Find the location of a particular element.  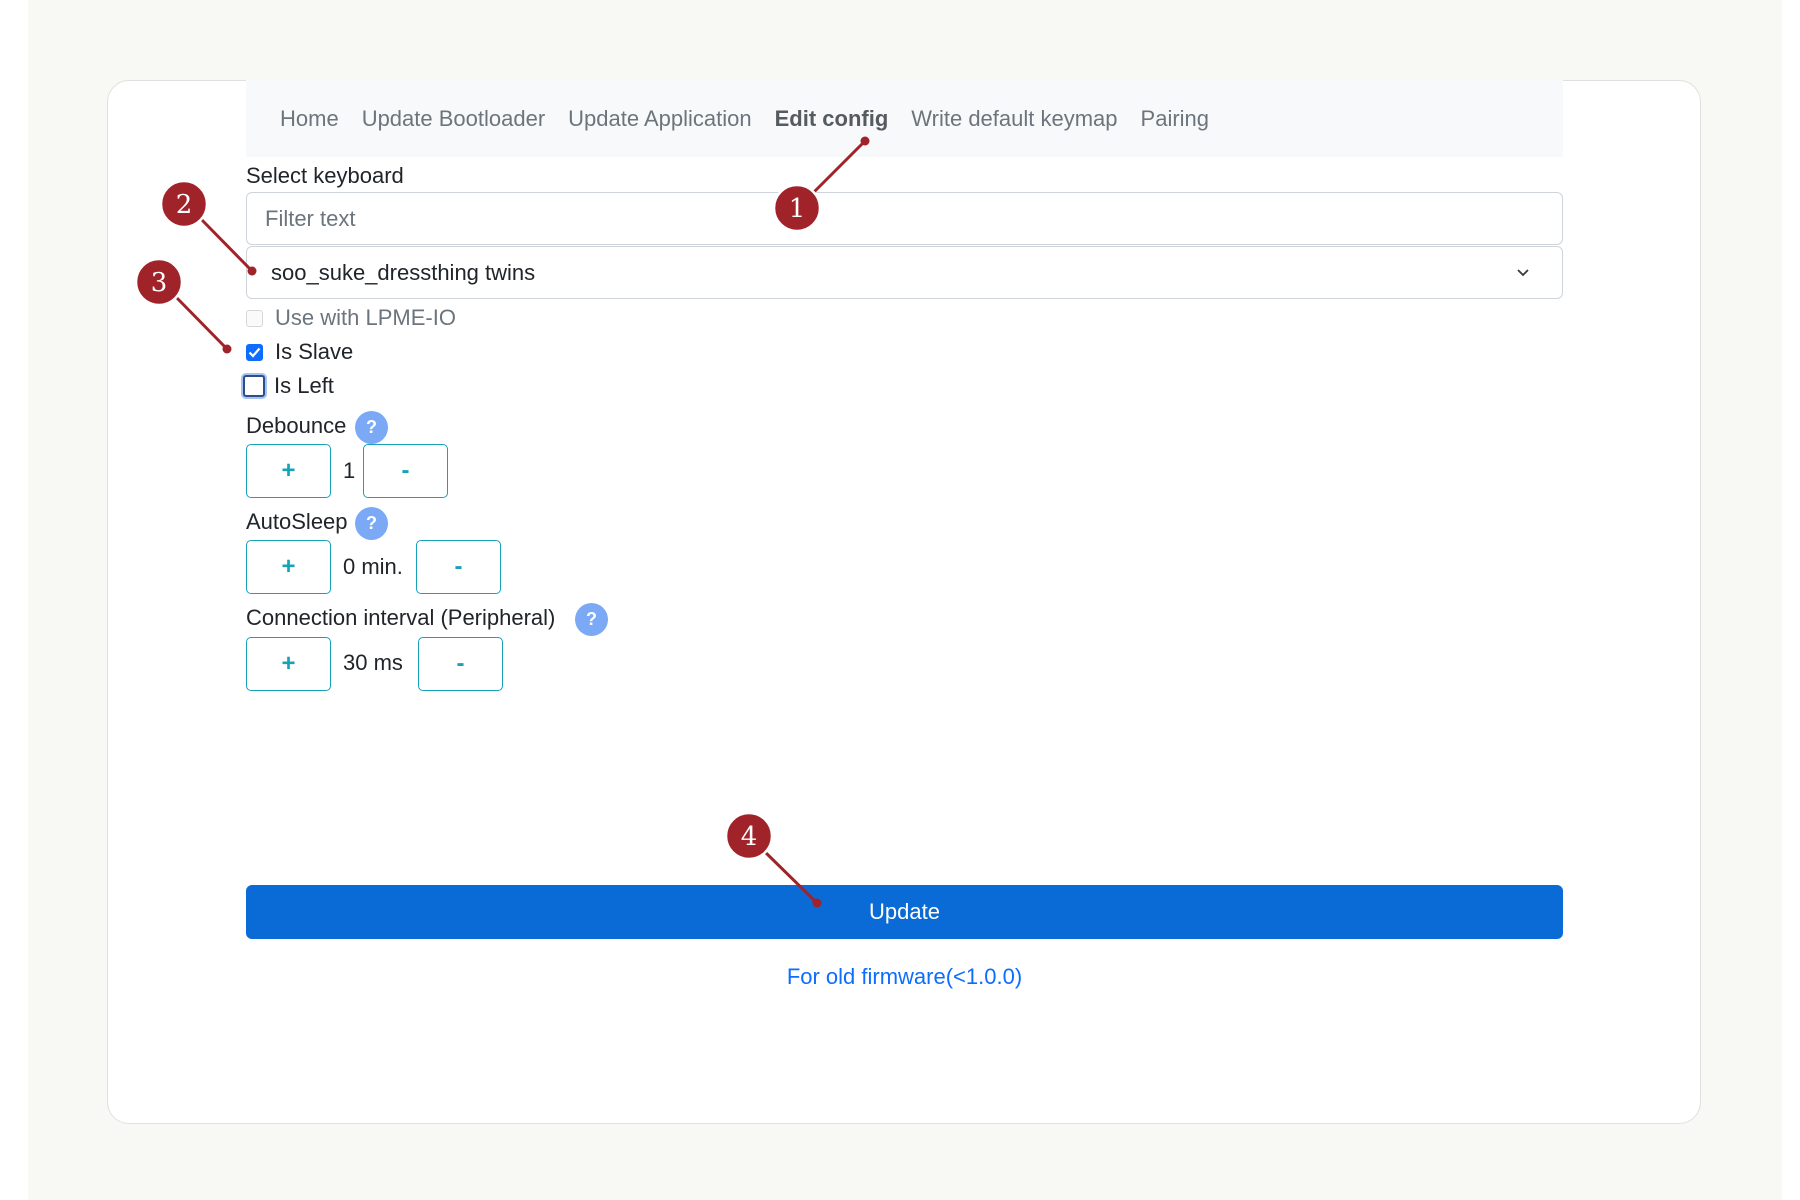

nav-write-default-keymap: Write default keymap is located at coordinates (1014, 119).